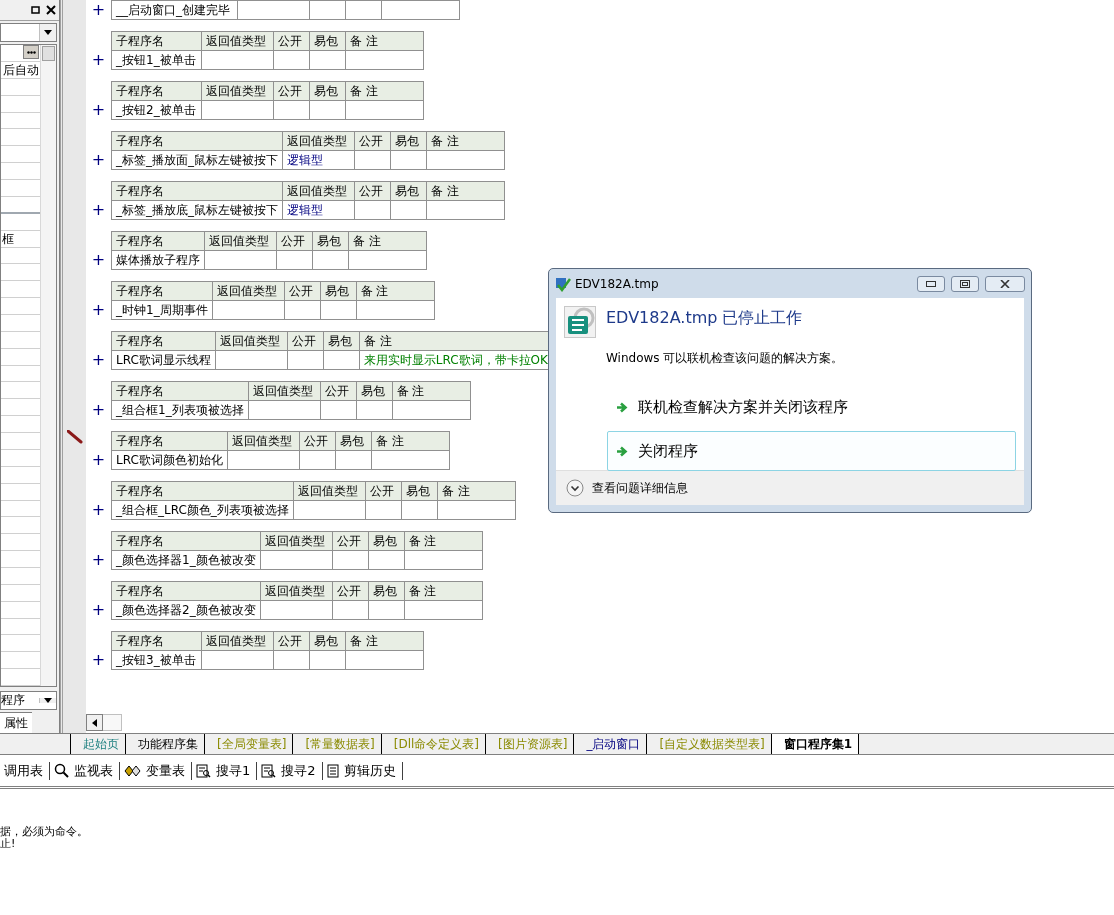 Image resolution: width=1114 pixels, height=915 pixels. What do you see at coordinates (225, 770) in the screenshot?
I see `toolbar-button: 搜寻1` at bounding box center [225, 770].